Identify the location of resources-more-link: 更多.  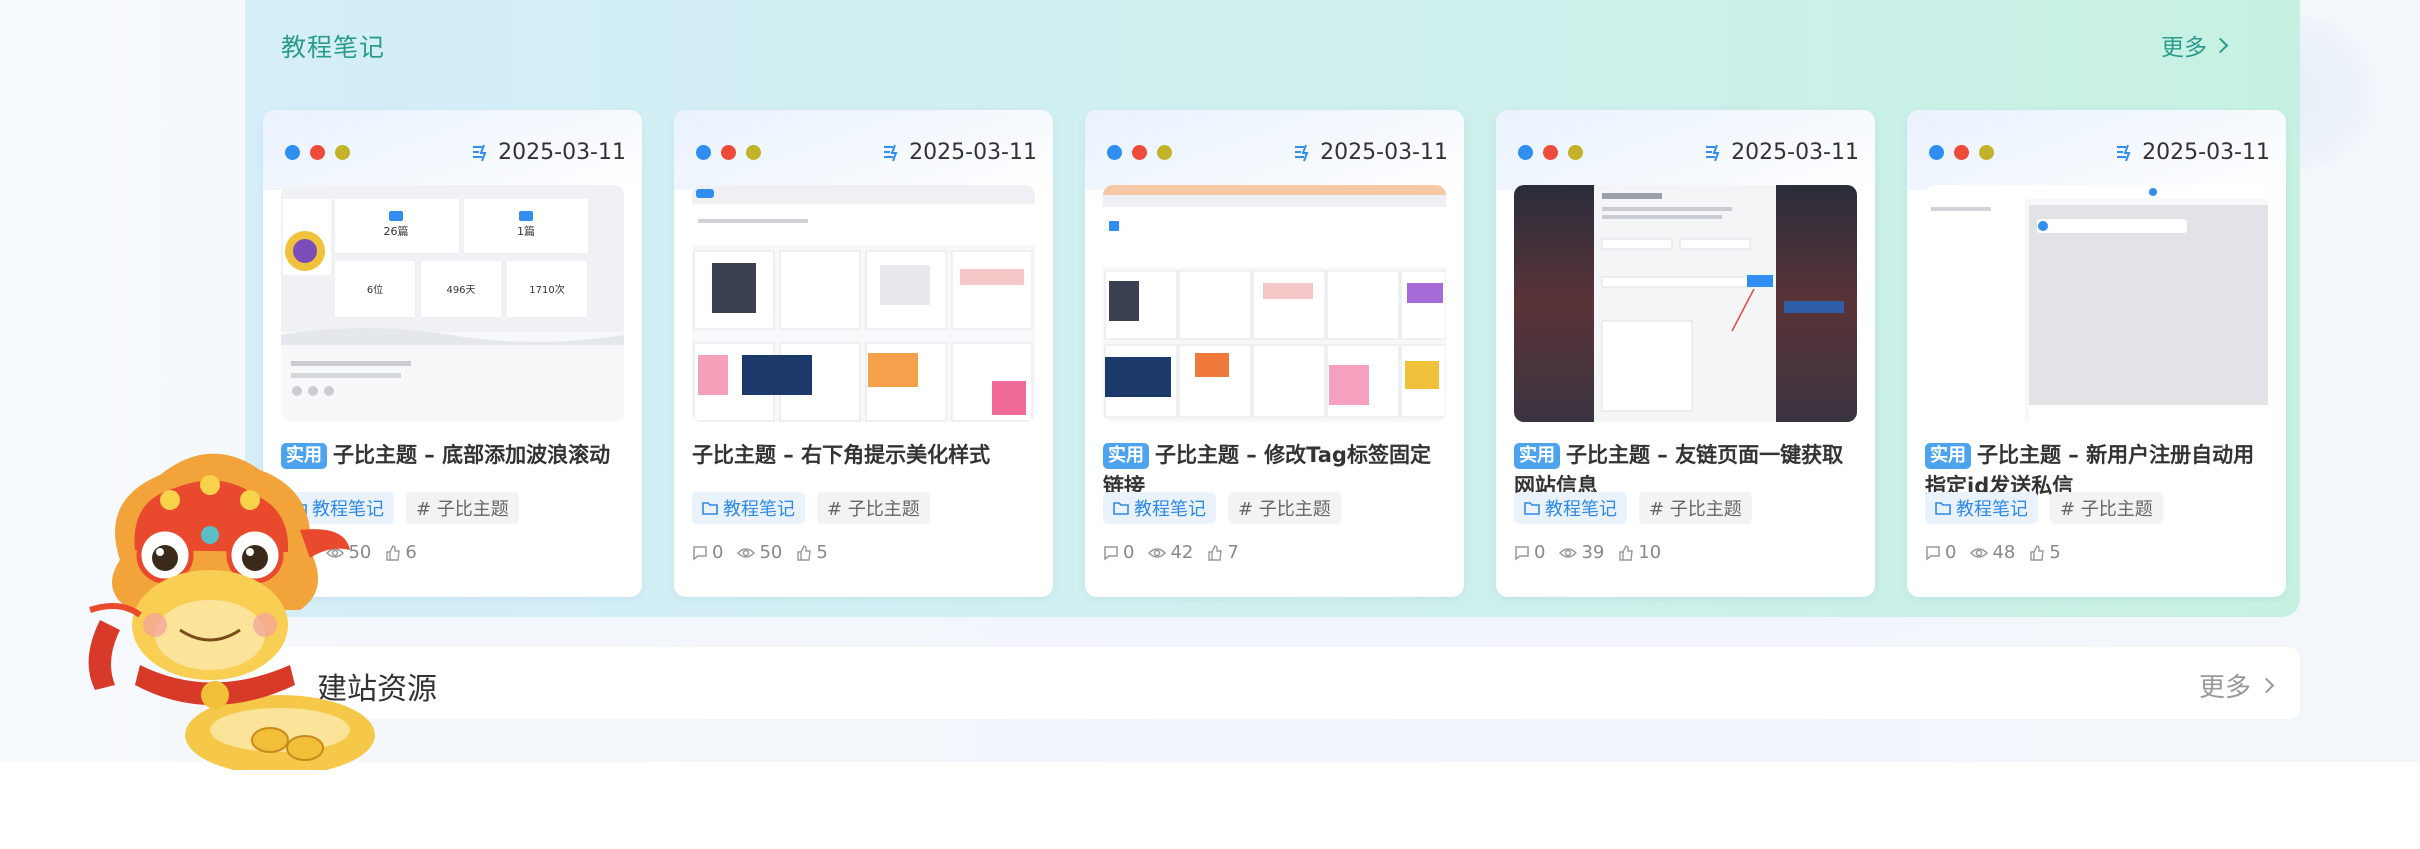
(2236, 685).